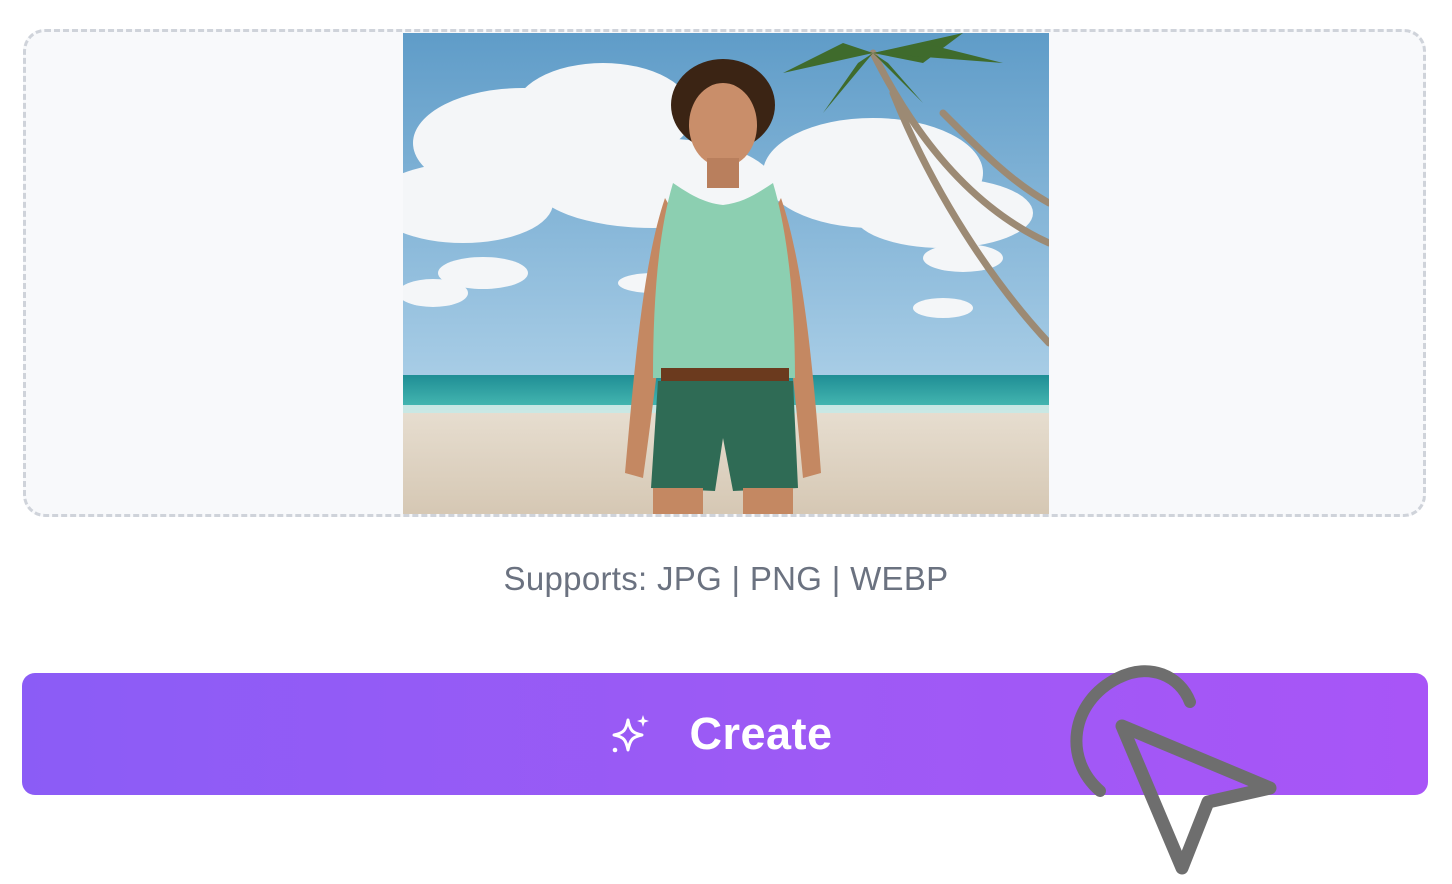 Image resolution: width=1452 pixels, height=884 pixels. Describe the element at coordinates (726, 578) in the screenshot. I see `supported-formats-text: Supports: JPG | PNG | WEBP` at that location.